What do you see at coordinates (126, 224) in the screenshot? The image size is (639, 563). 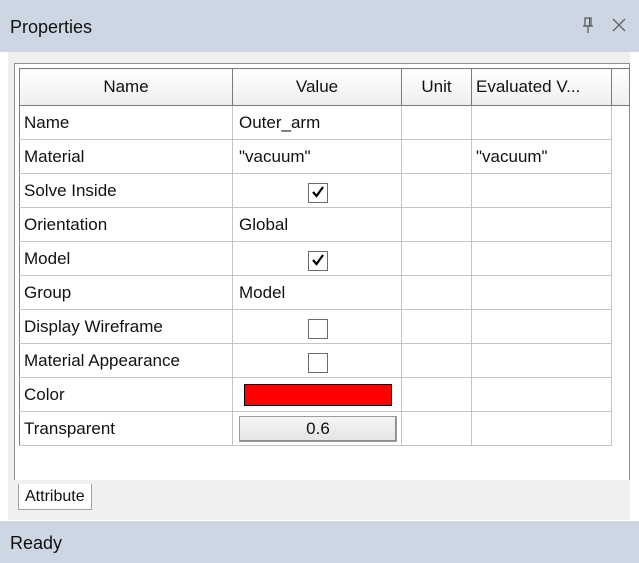 I see `property-name: Orientation` at bounding box center [126, 224].